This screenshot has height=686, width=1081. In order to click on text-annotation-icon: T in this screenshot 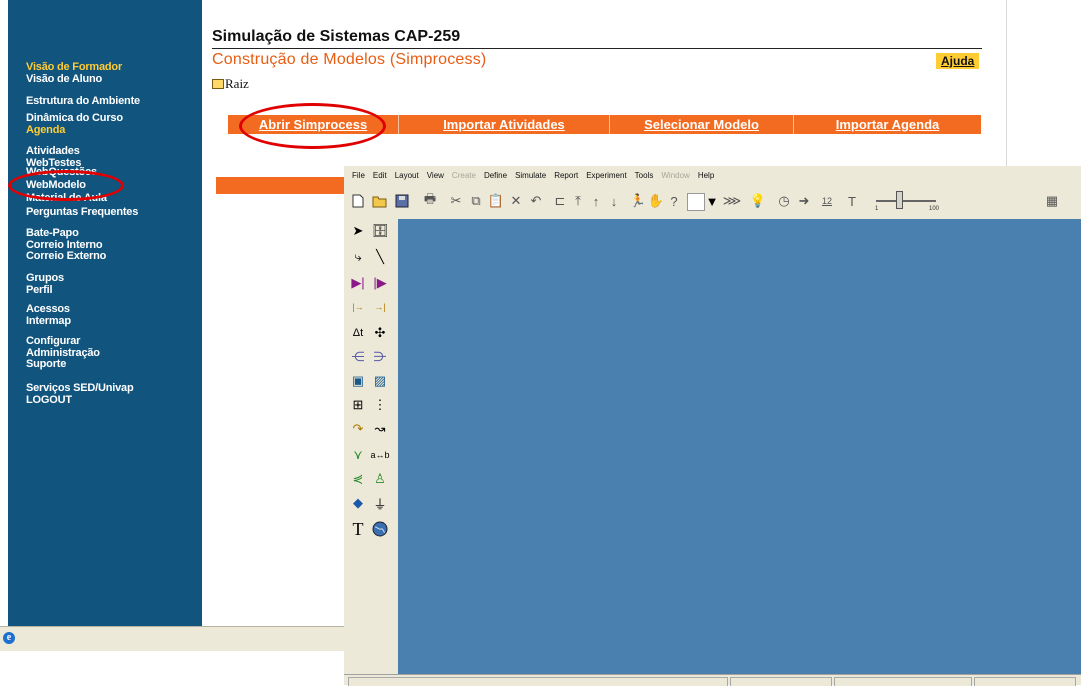, I will do `click(358, 529)`.